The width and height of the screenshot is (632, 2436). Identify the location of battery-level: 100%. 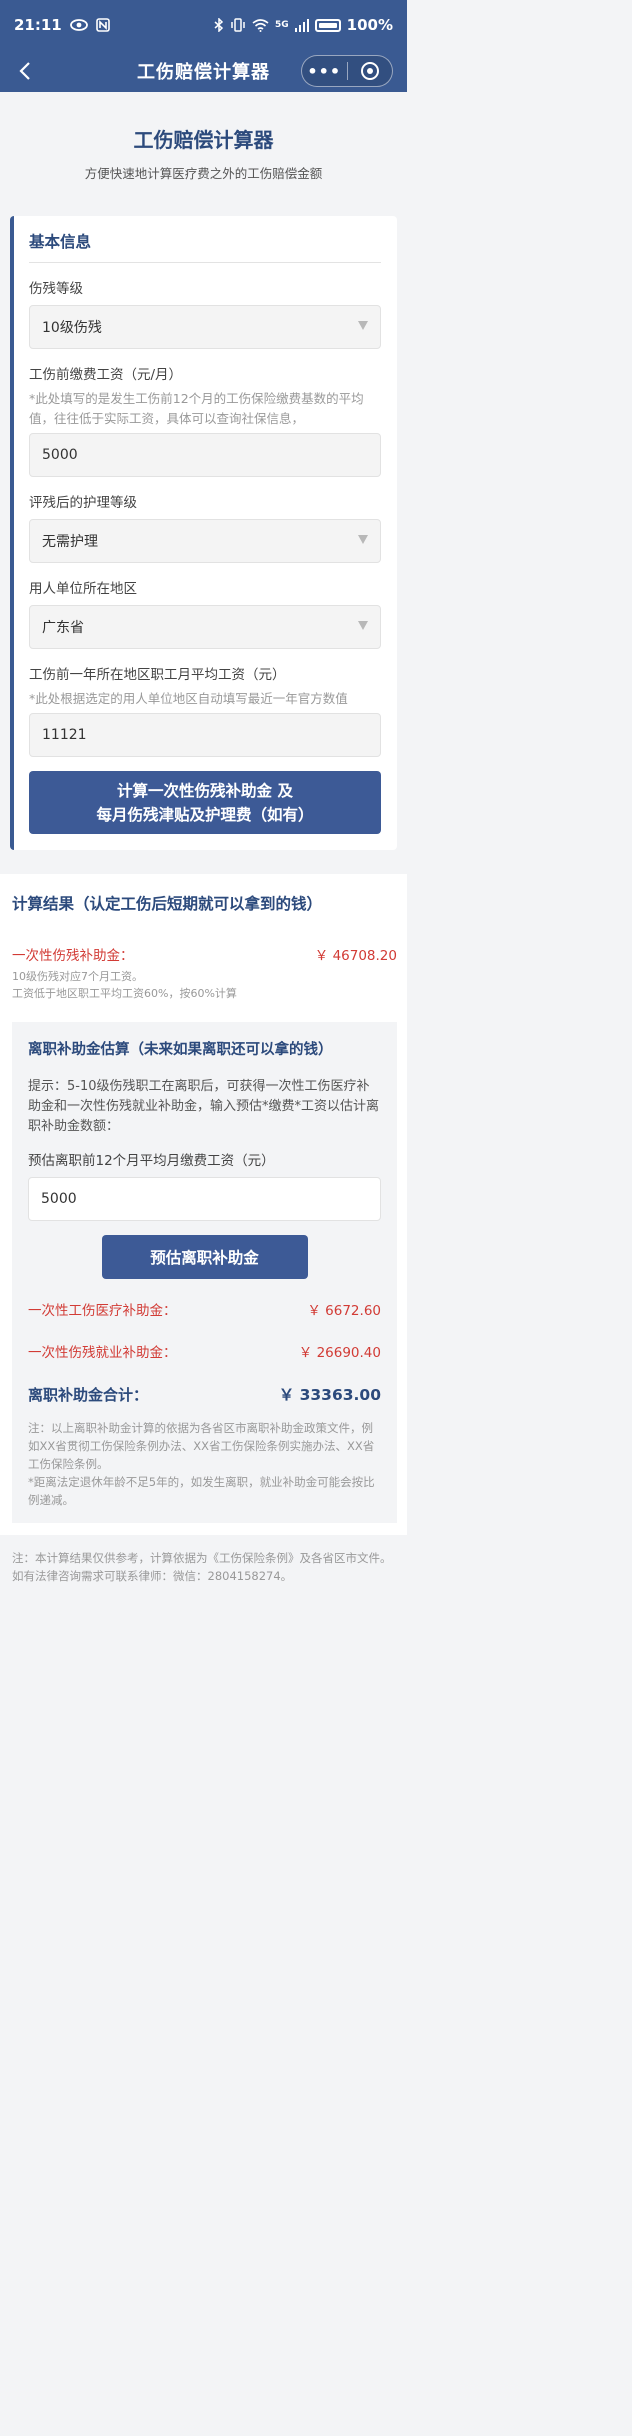
(369, 25).